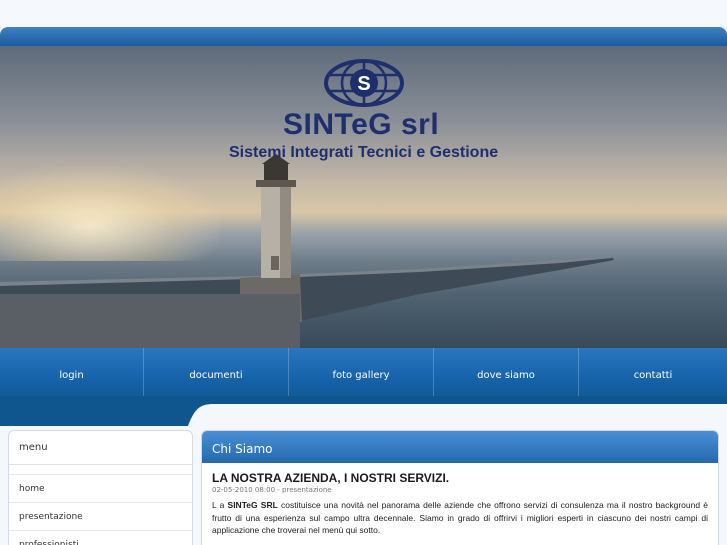  I want to click on top-bar, so click(363, 36).